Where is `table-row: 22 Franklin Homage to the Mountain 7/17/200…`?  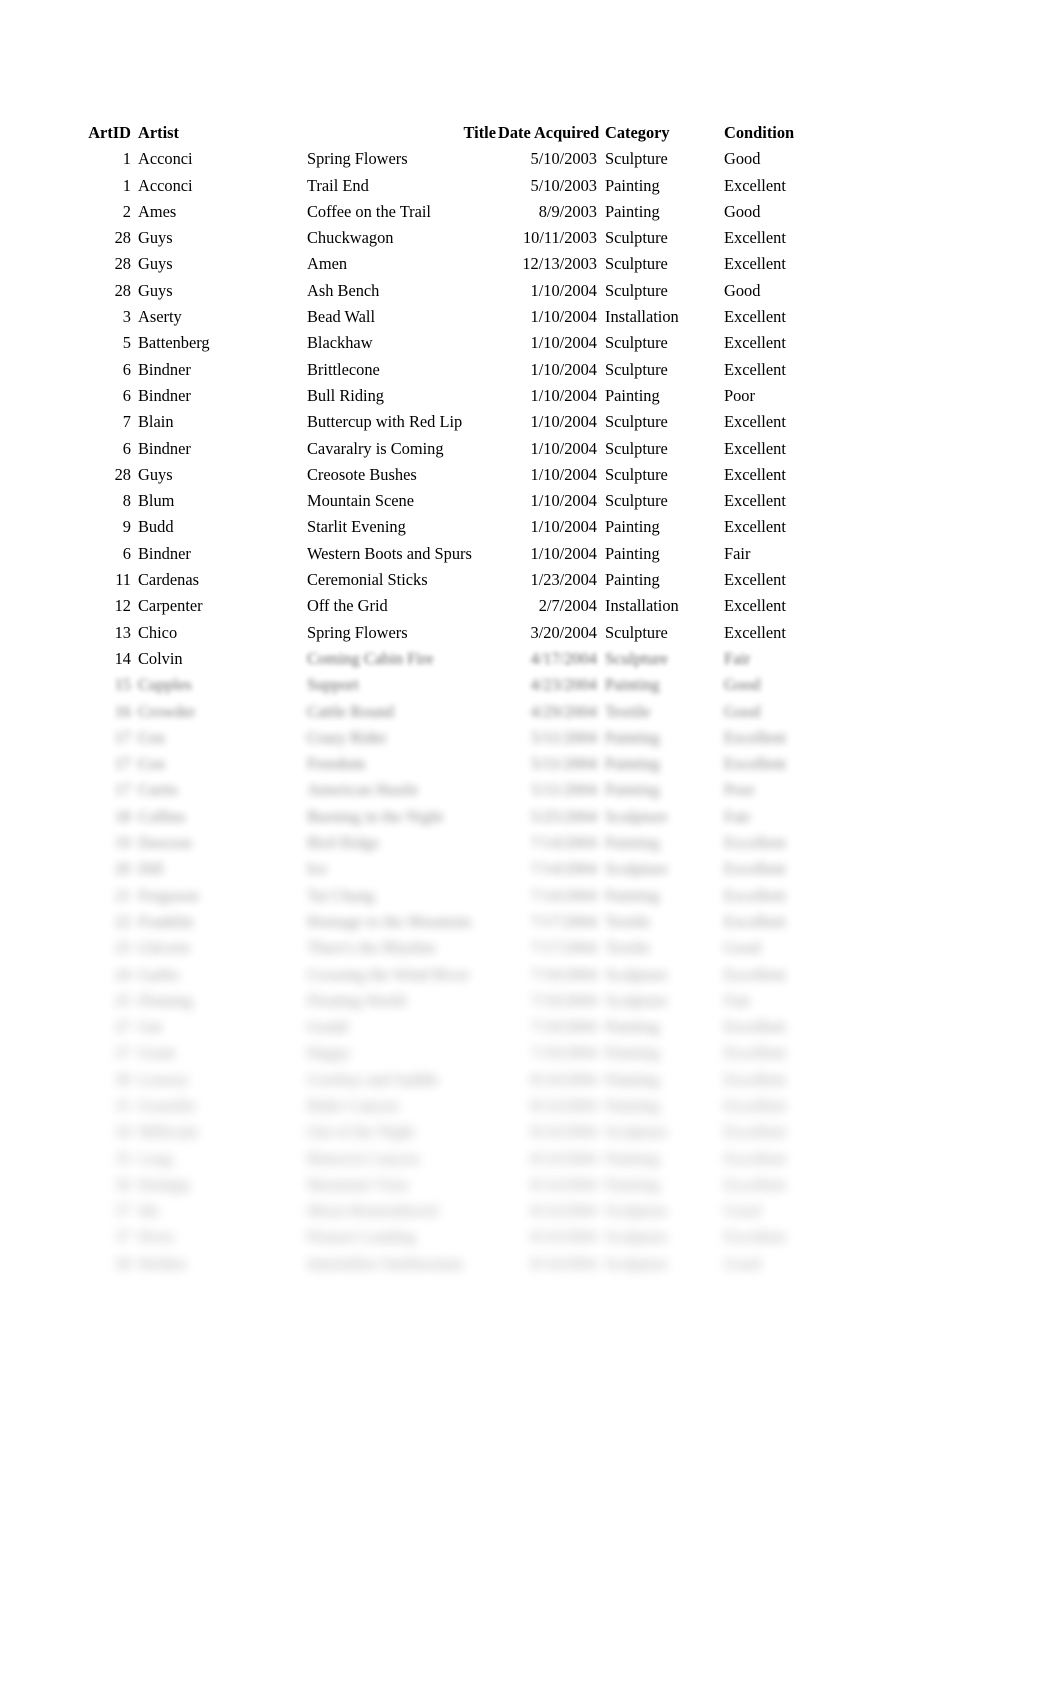
table-row: 22 Franklin Homage to the Mountain 7/17/200… is located at coordinates (444, 922).